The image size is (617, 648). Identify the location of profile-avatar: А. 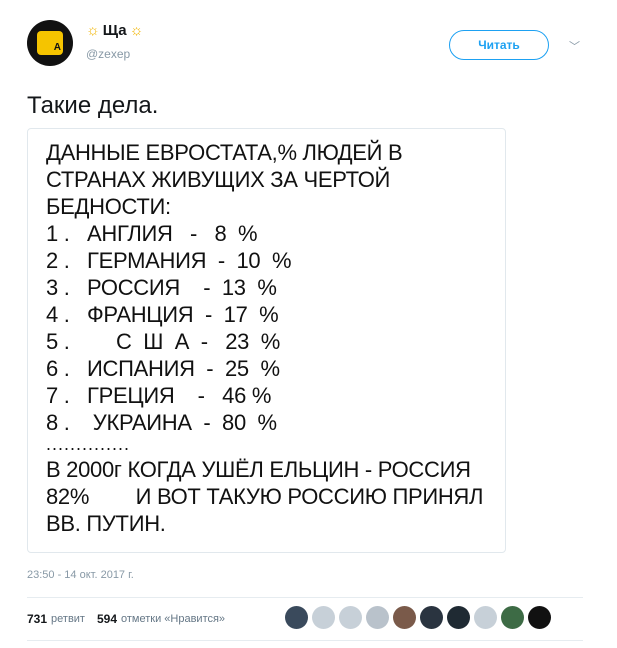
(50, 43).